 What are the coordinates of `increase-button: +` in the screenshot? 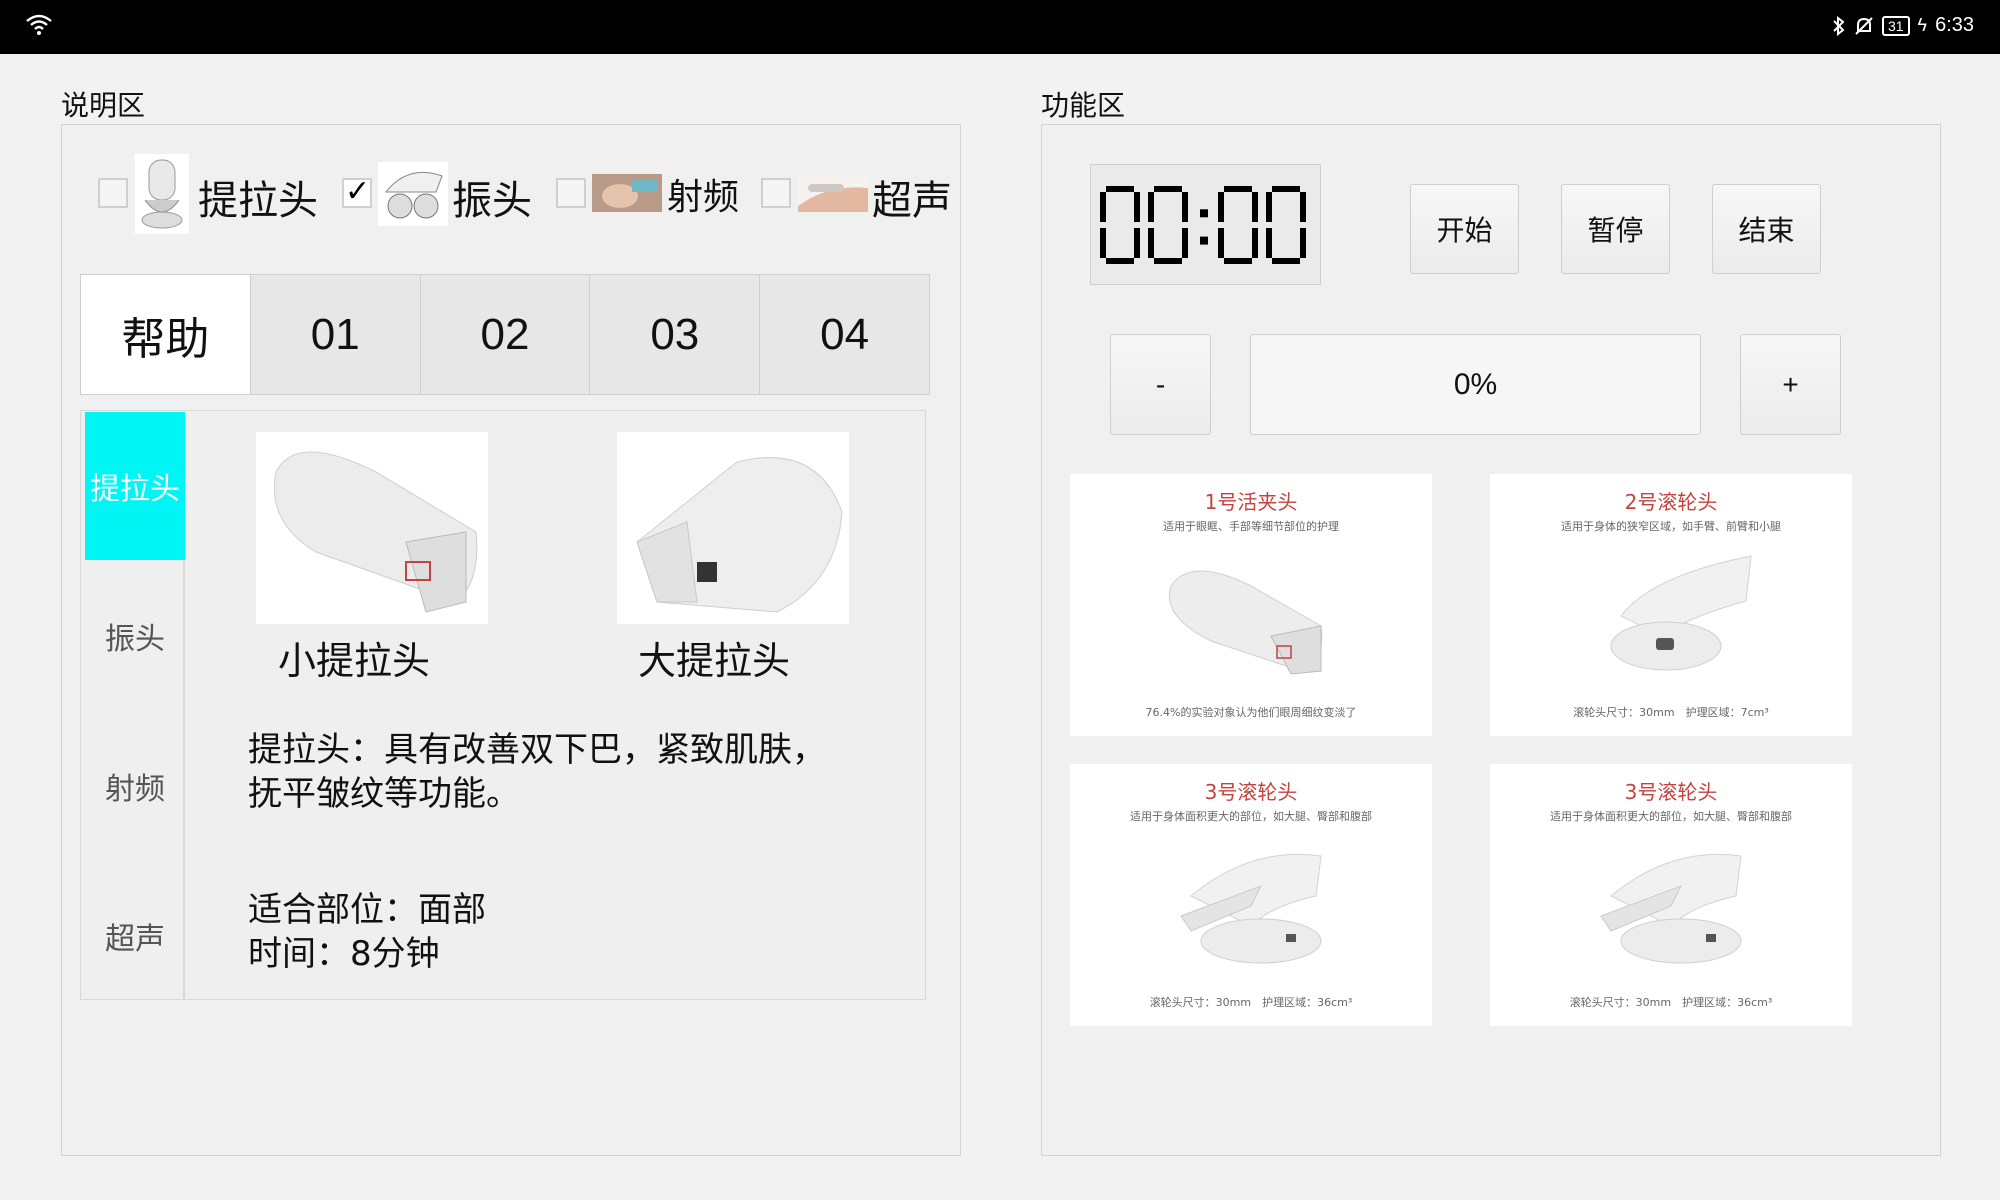 It's located at (1790, 384).